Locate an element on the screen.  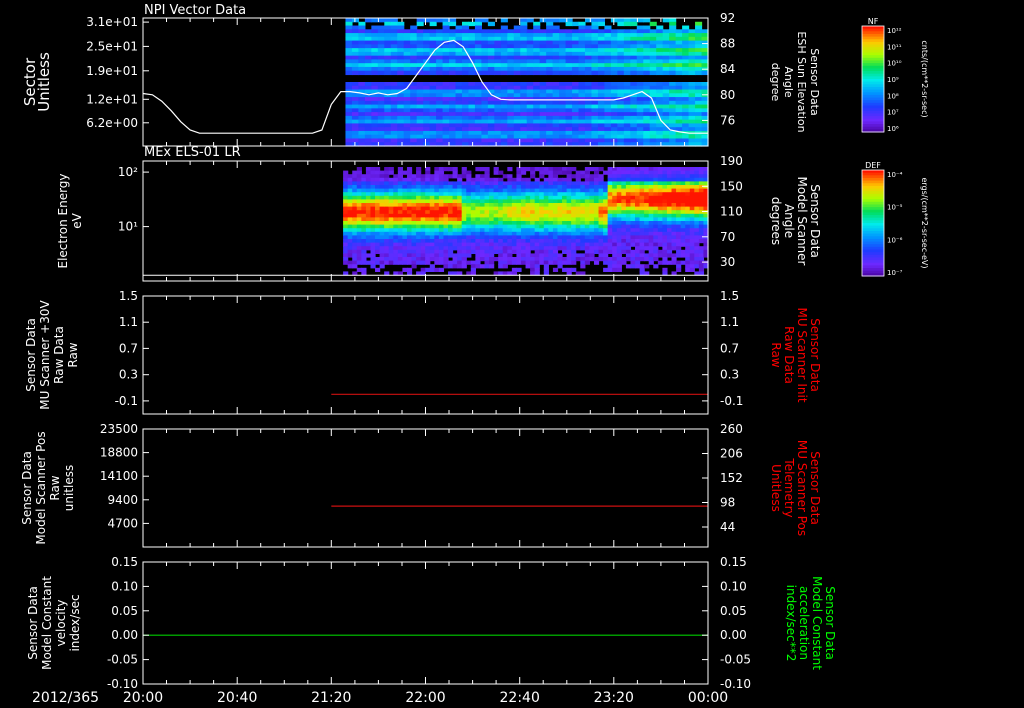
time-tick-label: 00:00 is located at coordinates (708, 698).